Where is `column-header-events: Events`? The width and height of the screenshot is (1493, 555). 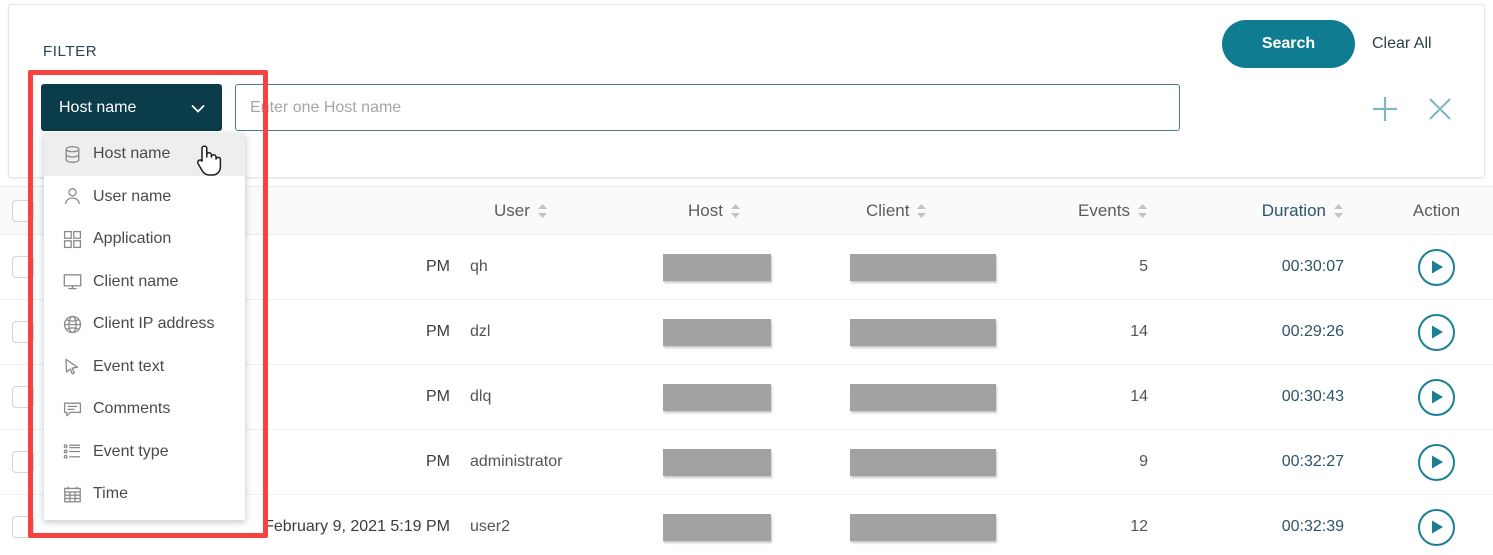 column-header-events: Events is located at coordinates (1120, 211).